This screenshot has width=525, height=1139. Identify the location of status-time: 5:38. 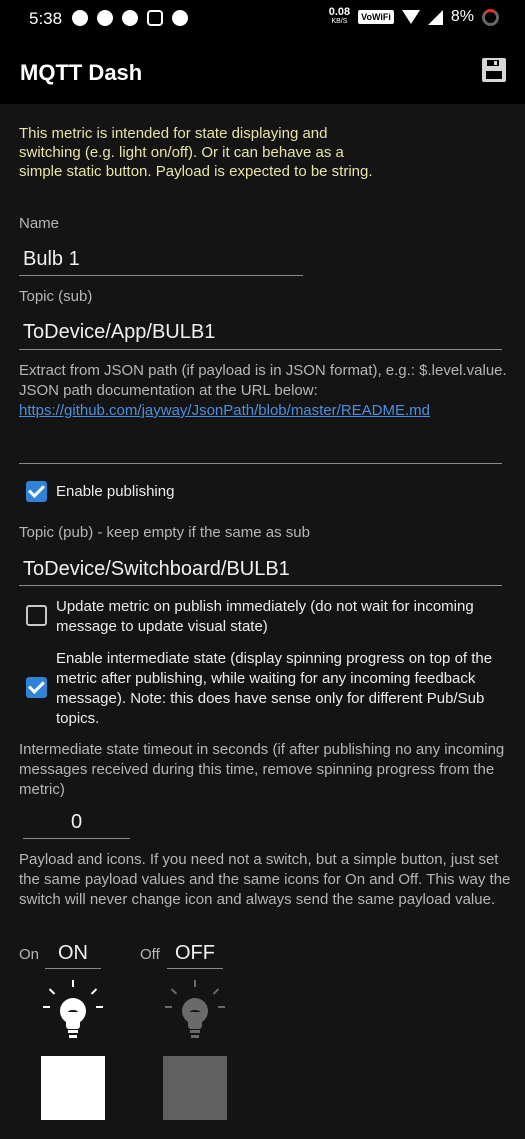
(46, 18).